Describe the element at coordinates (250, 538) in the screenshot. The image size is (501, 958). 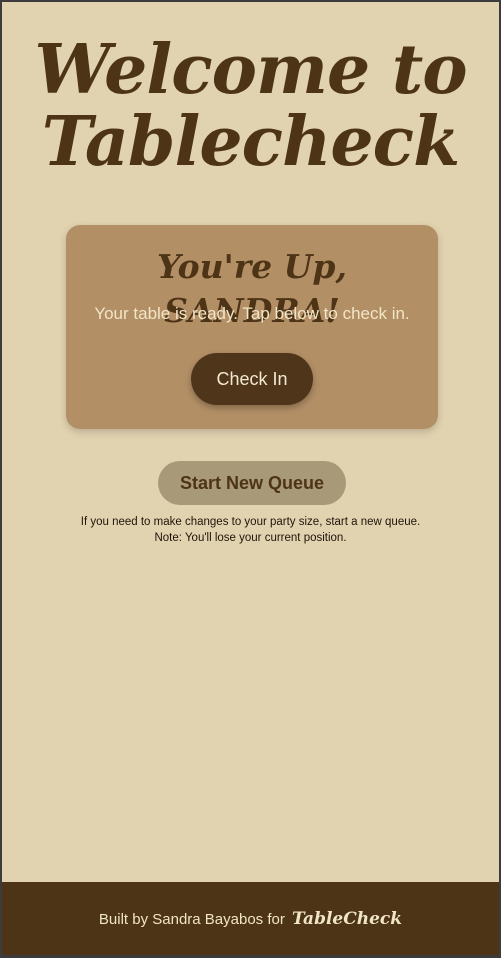
I see `queue-note-line-2: Note: You'll lose your current position.` at that location.